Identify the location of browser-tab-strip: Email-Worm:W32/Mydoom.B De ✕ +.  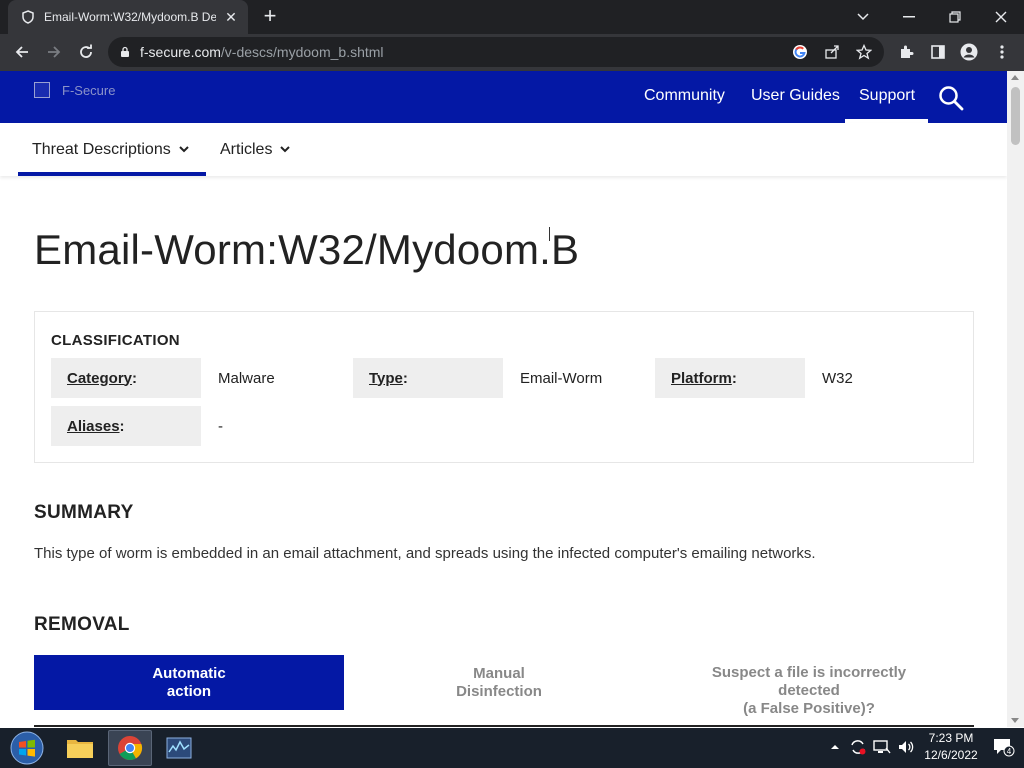
(512, 17).